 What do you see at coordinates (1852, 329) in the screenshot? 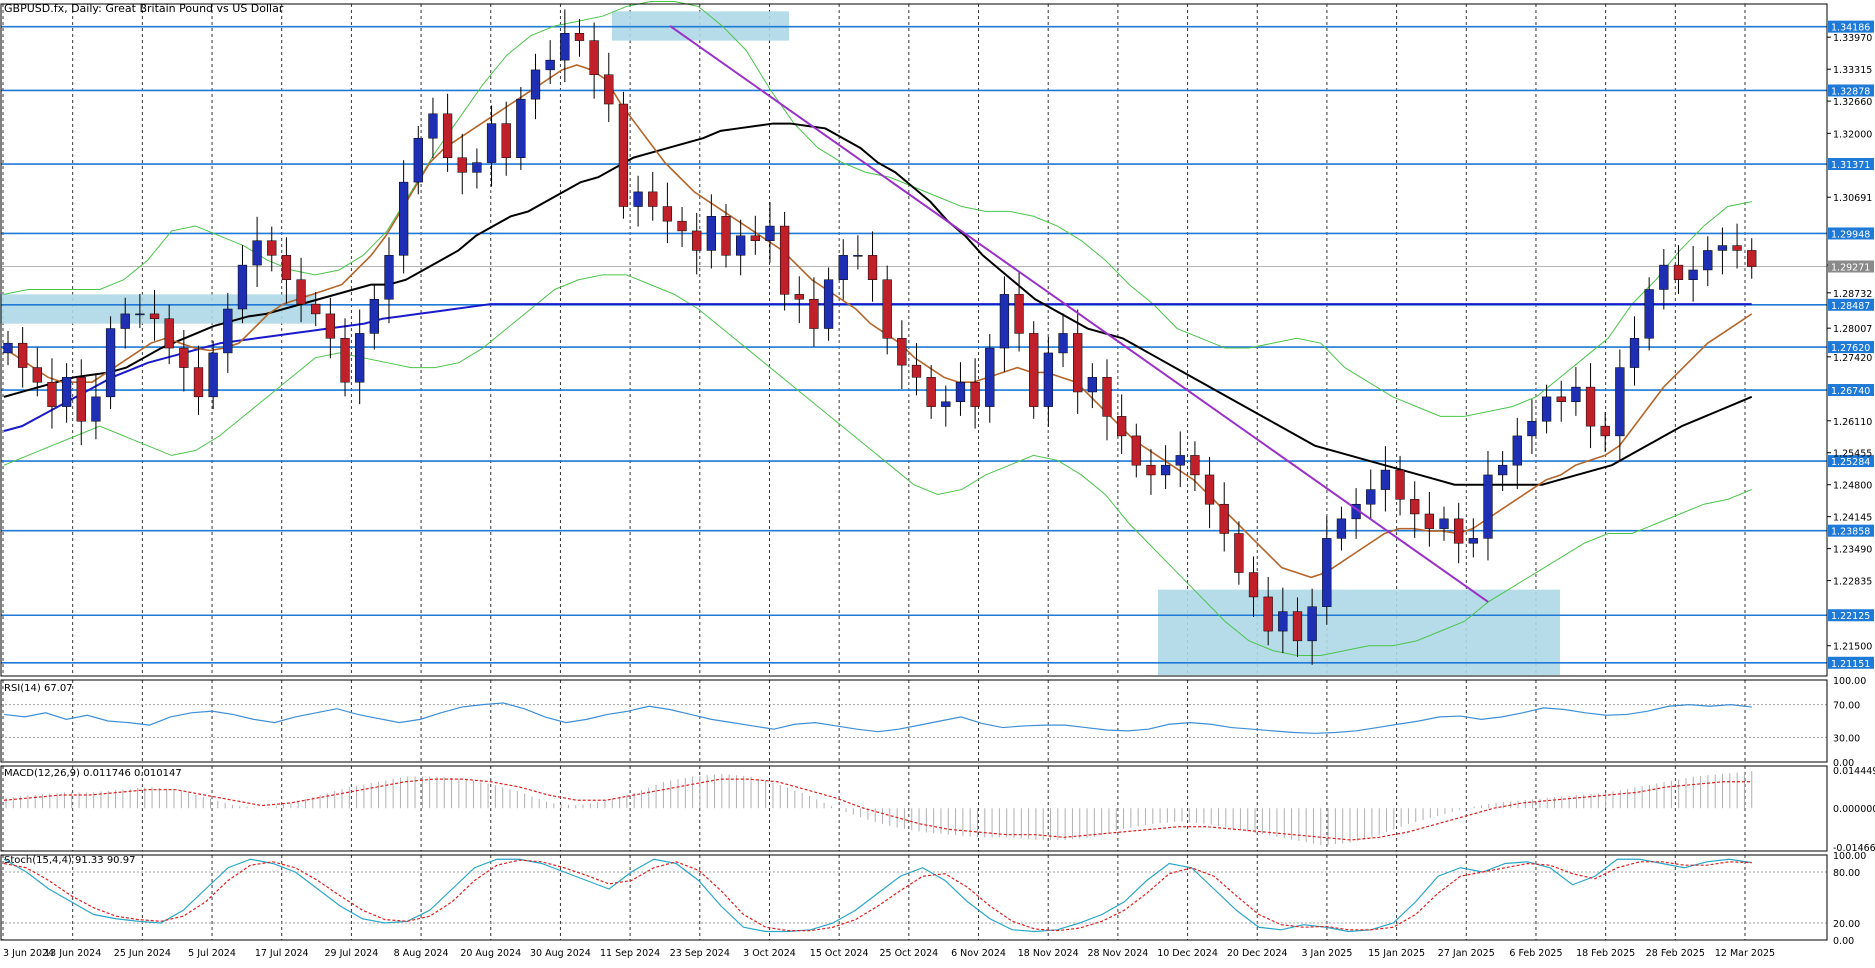
I see `price-tick-label: 1.28007` at bounding box center [1852, 329].